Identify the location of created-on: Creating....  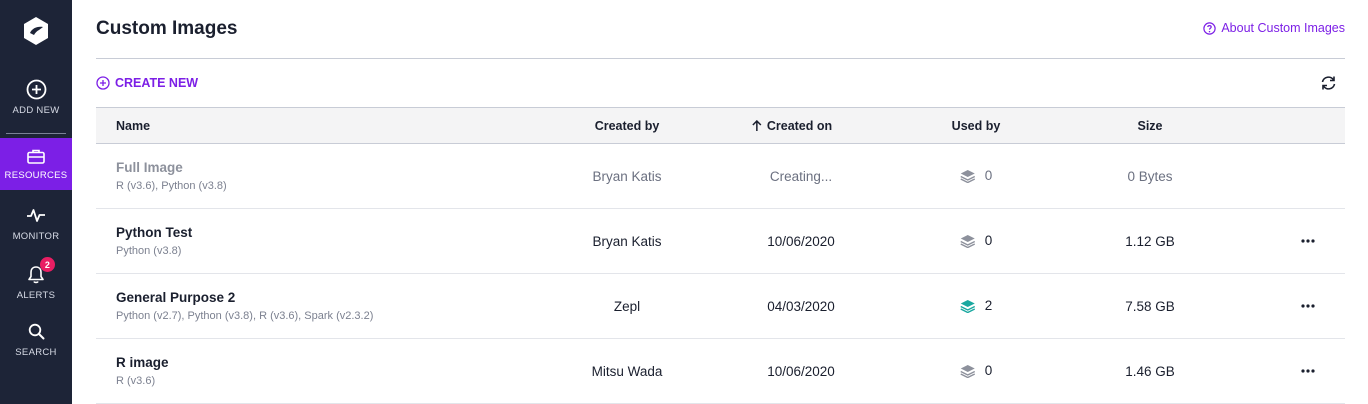
(801, 176).